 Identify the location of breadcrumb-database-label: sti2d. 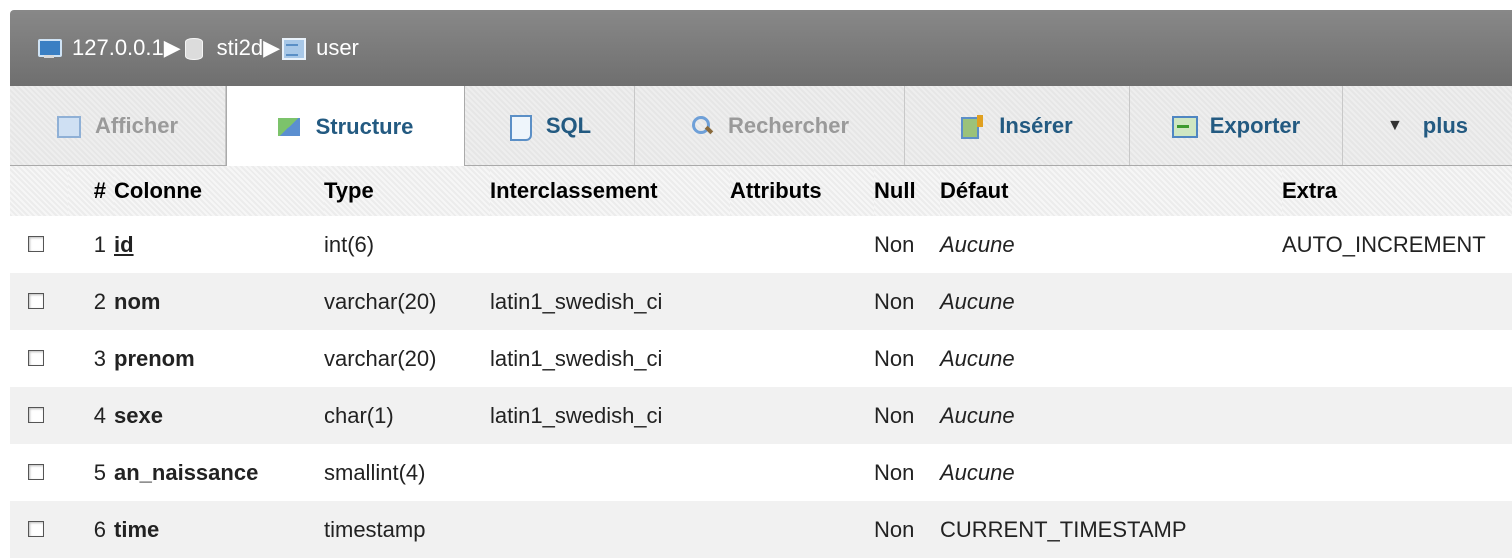
(240, 48).